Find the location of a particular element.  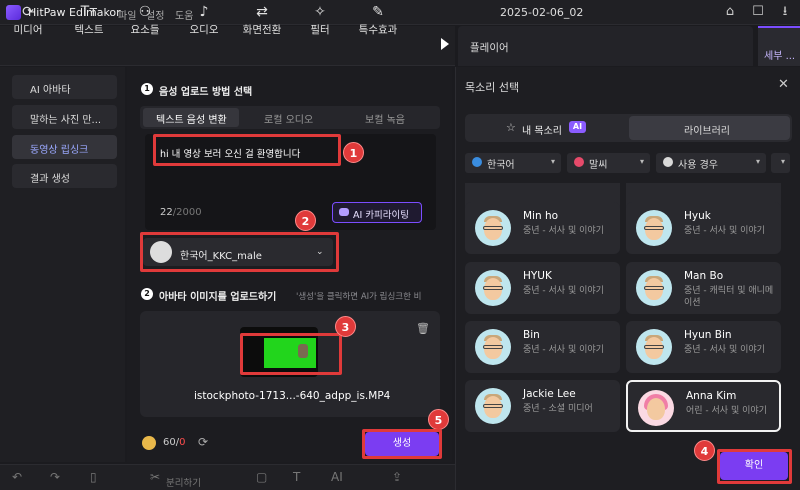

player-label: 플레이어 is located at coordinates (489, 48).